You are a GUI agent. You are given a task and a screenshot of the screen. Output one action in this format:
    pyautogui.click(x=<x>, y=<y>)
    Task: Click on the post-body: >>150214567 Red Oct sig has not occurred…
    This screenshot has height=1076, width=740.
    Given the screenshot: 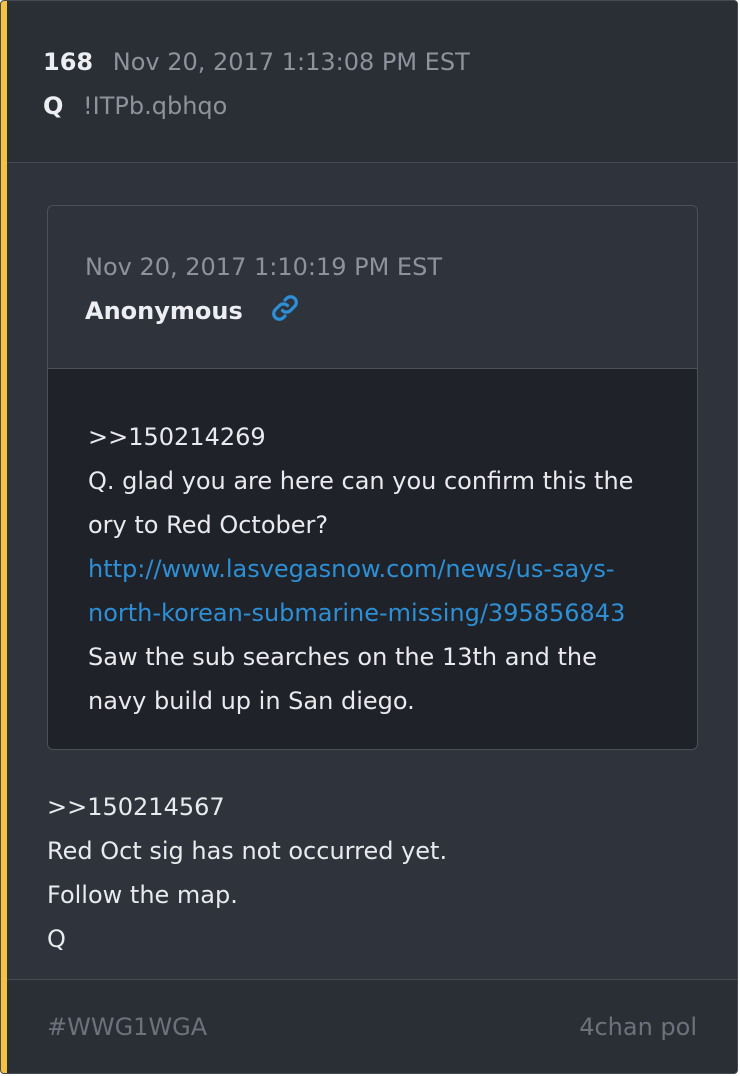 What is the action you would take?
    pyautogui.click(x=247, y=873)
    